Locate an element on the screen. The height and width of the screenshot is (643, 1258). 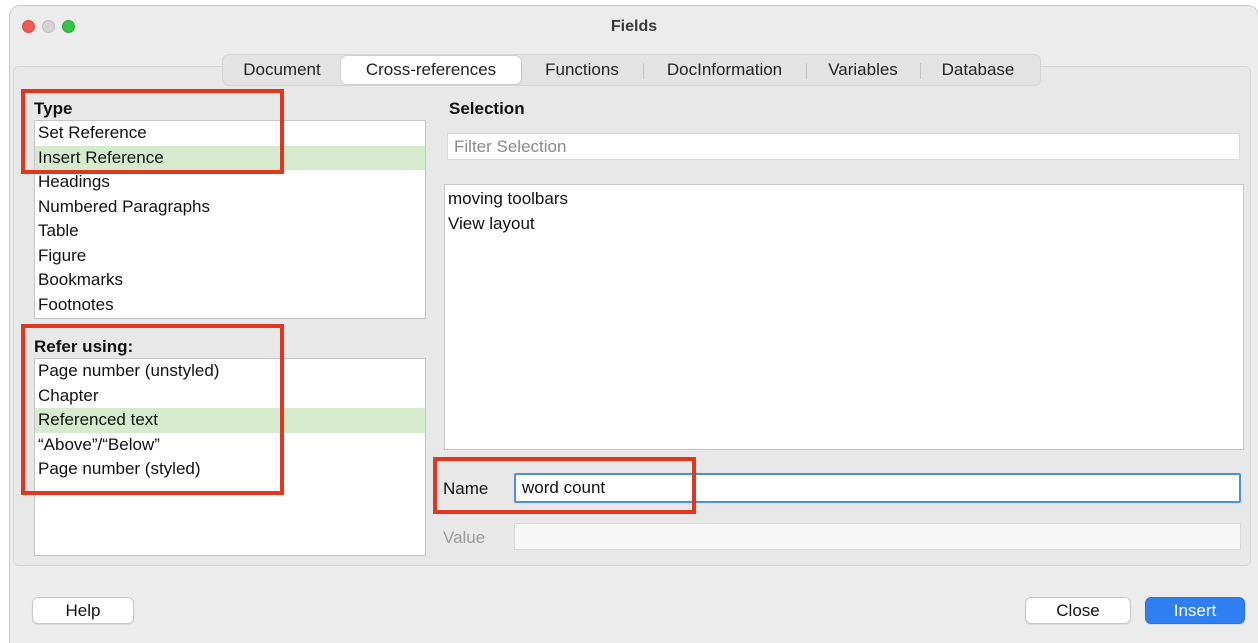
tab-docinformation: DocInformation is located at coordinates (724, 70).